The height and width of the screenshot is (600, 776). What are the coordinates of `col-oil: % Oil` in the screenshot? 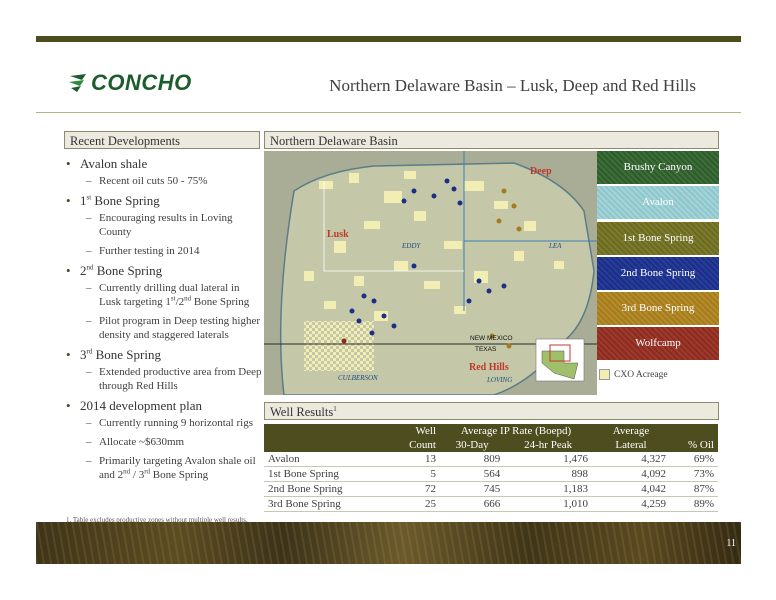 It's located at (694, 445).